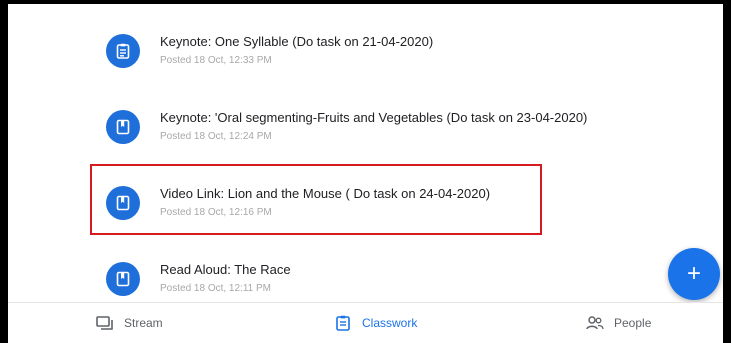 The width and height of the screenshot is (731, 343). What do you see at coordinates (225, 269) in the screenshot?
I see `item-title: Read Aloud: The Race` at bounding box center [225, 269].